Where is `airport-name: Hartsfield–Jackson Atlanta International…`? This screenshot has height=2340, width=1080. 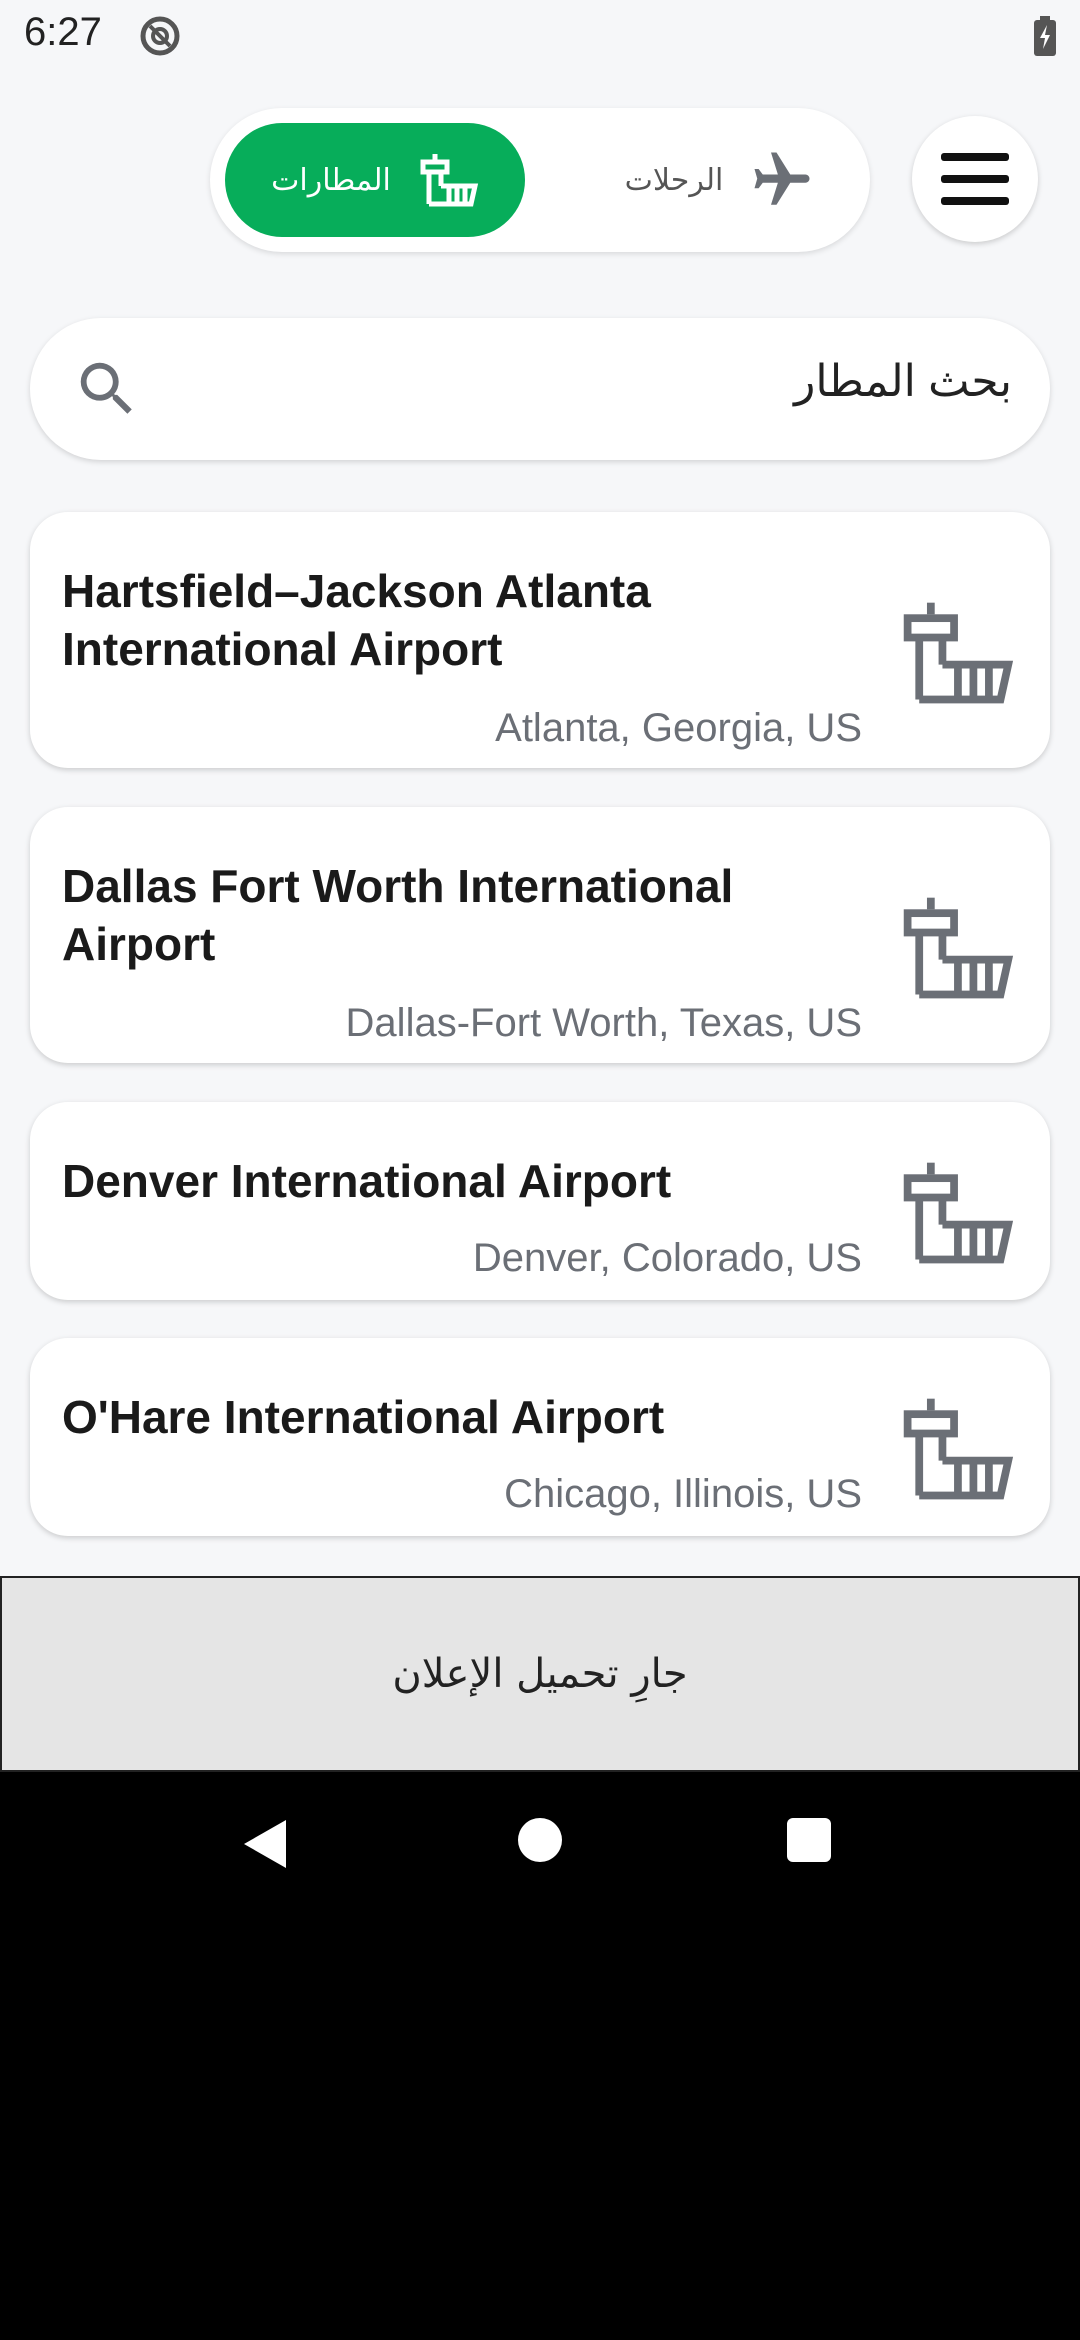 airport-name: Hartsfield–Jackson Atlanta International… is located at coordinates (356, 620).